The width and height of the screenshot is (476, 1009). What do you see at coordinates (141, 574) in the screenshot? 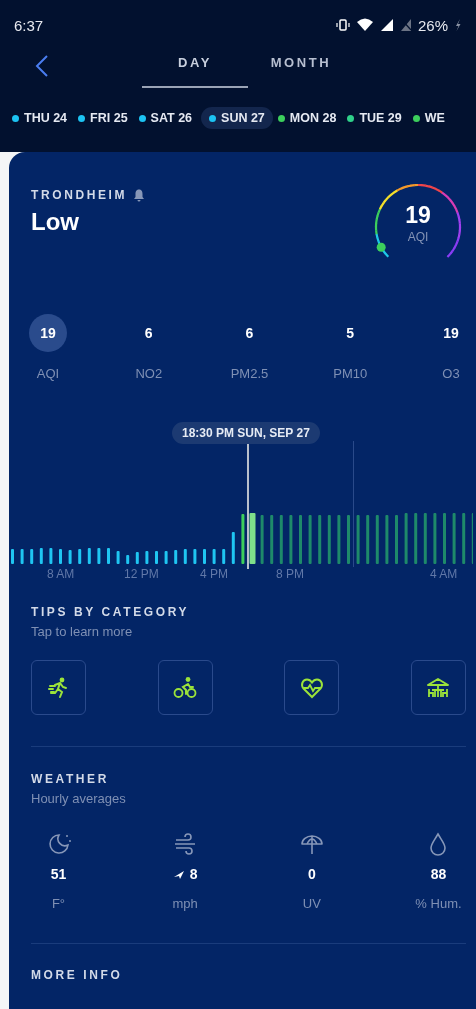
I see `axis-label: 12 PM` at bounding box center [141, 574].